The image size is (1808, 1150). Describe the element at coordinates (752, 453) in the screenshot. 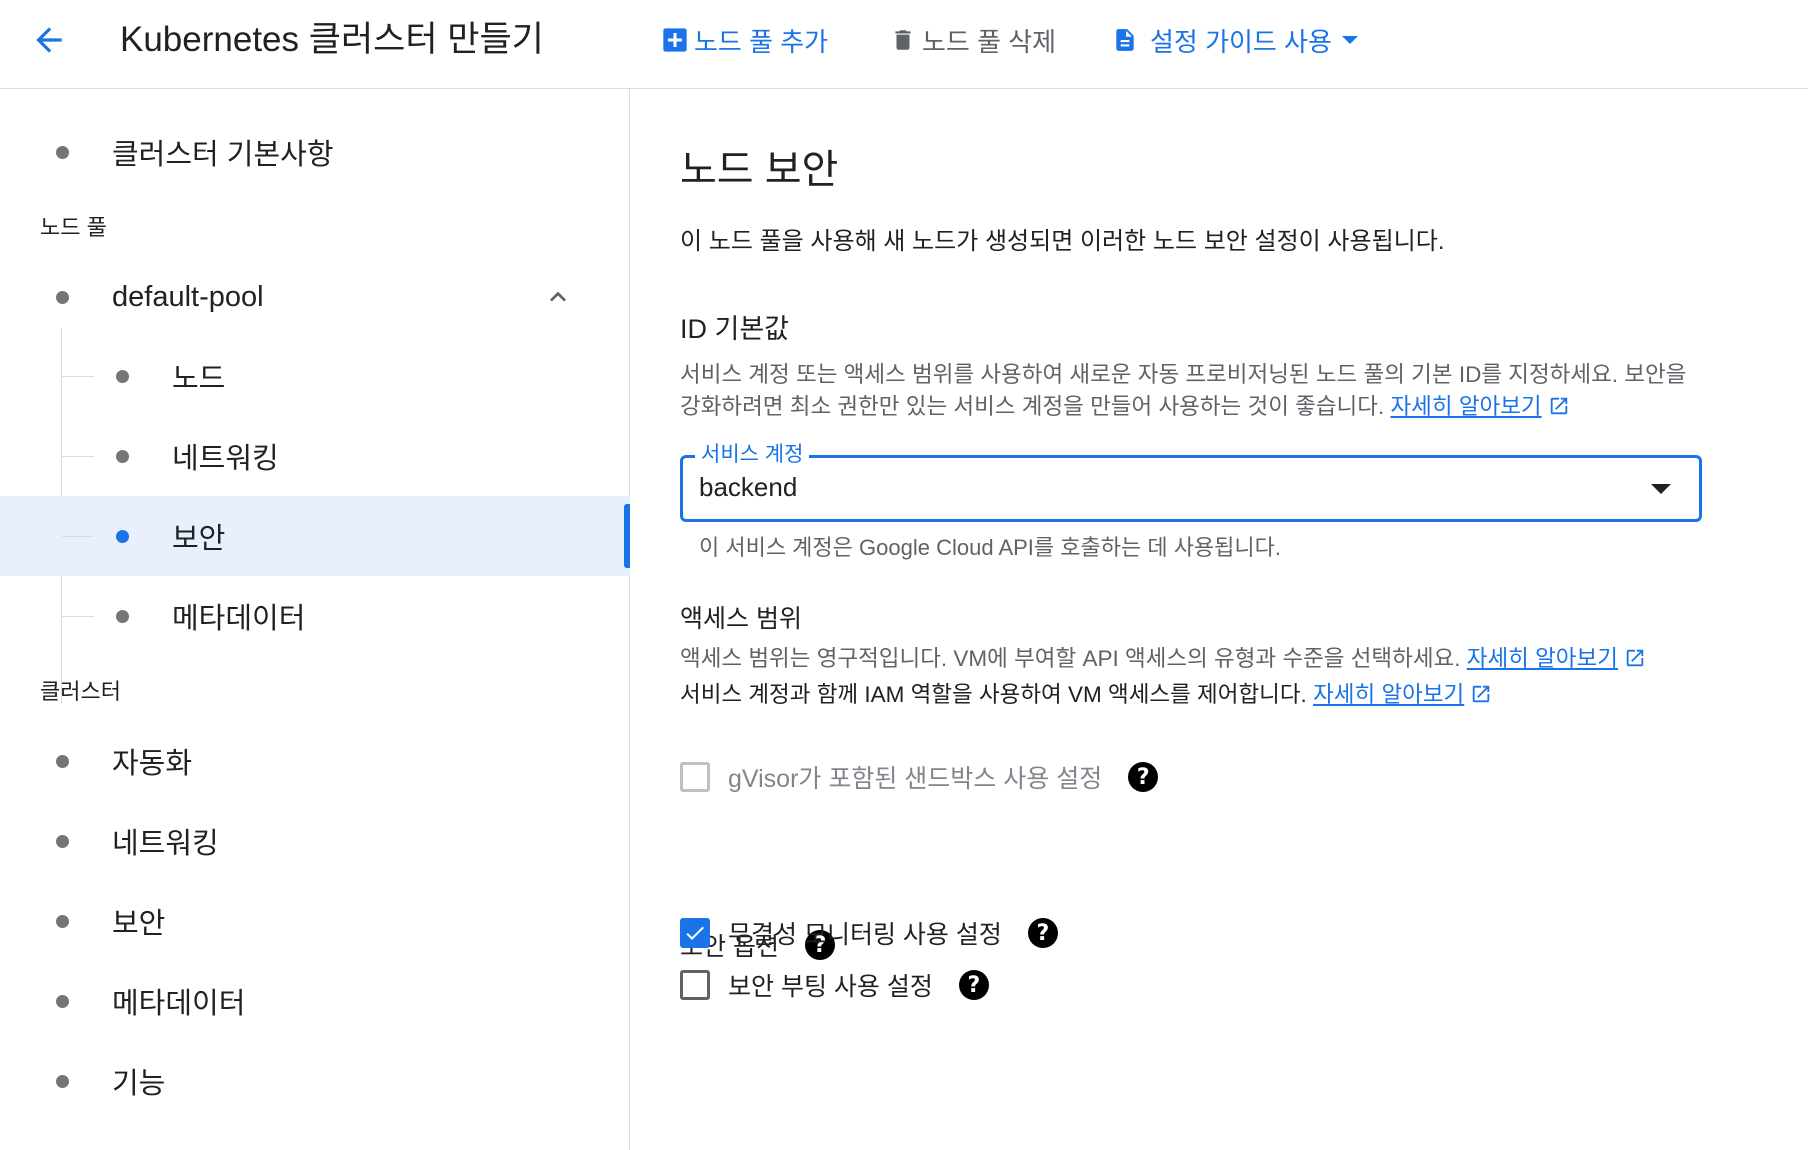

I see `service-account-label: 서비스 계정` at that location.